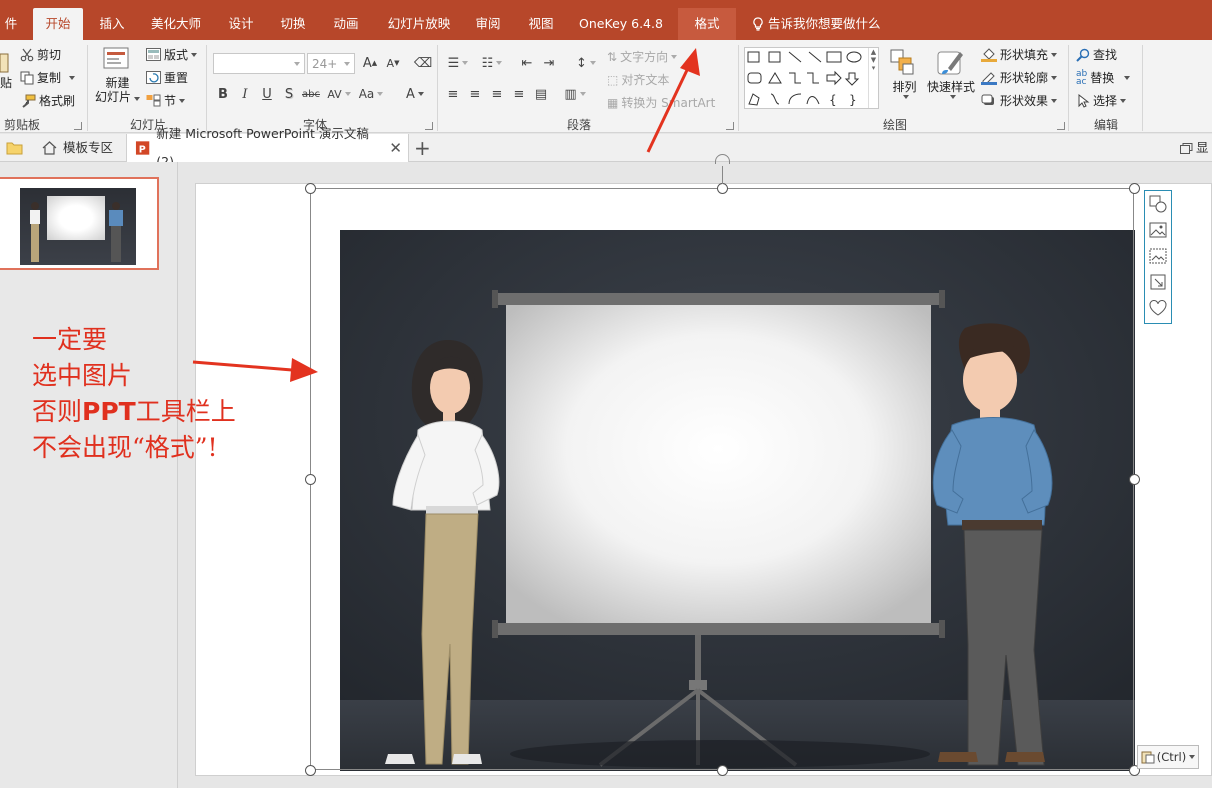 The width and height of the screenshot is (1212, 788). What do you see at coordinates (690, 62) in the screenshot?
I see `arrow-head-up-icon` at bounding box center [690, 62].